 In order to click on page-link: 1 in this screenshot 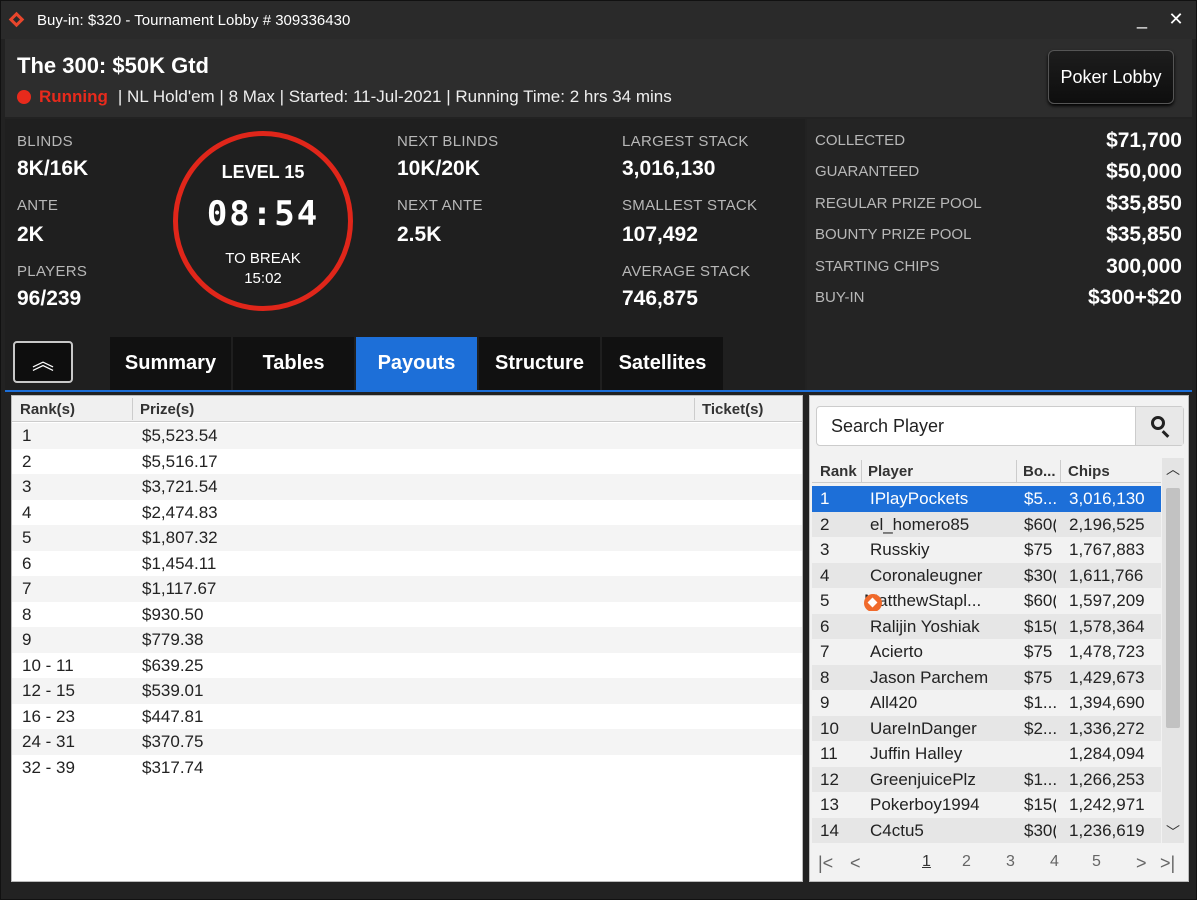, I will do `click(926, 862)`.